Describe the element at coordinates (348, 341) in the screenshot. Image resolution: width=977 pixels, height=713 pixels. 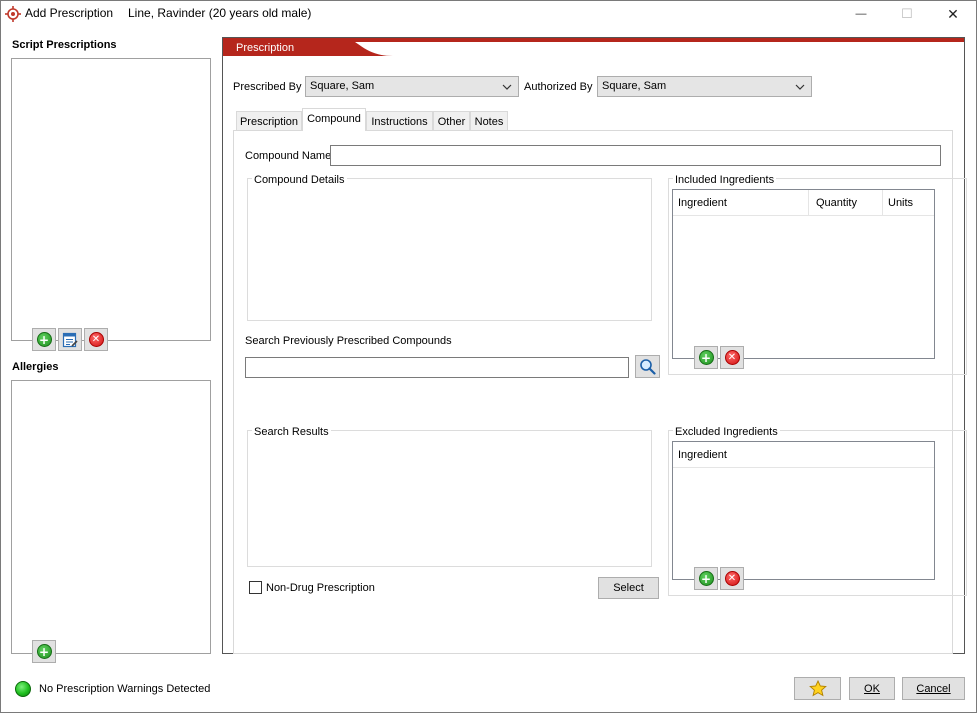
I see `search-compounds-label: Search Previously Prescribed Compounds` at that location.